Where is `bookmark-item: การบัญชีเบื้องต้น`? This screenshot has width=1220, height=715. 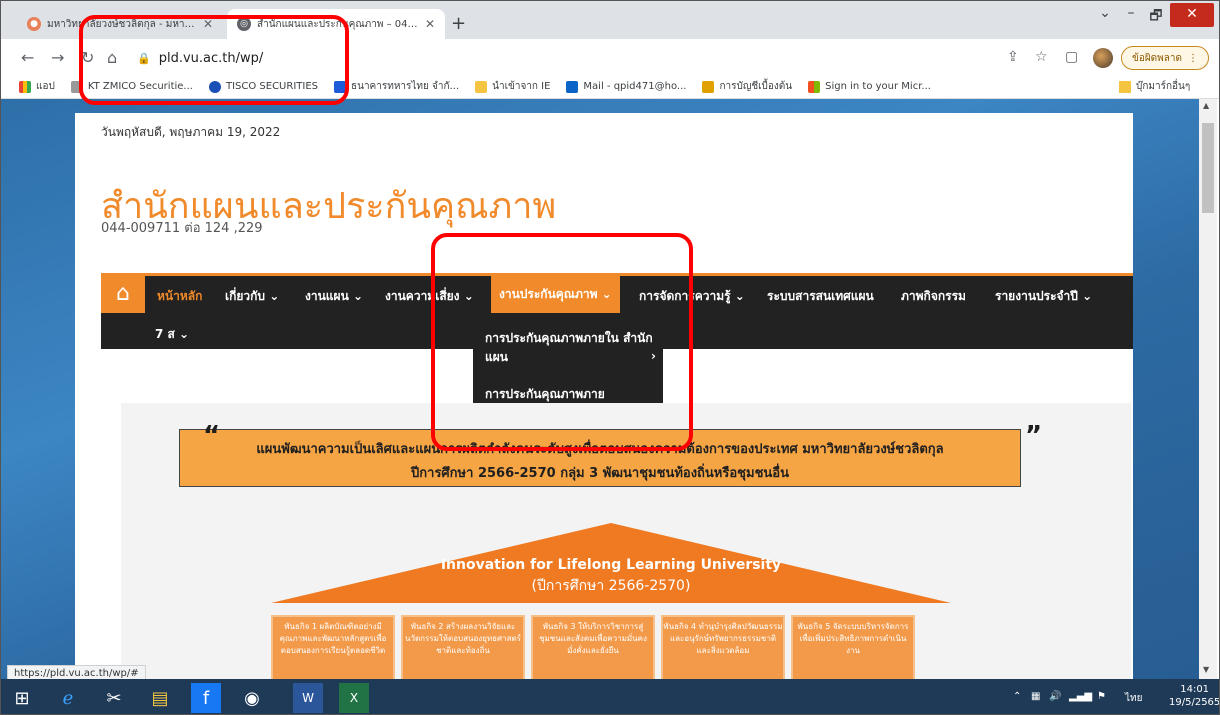 bookmark-item: การบัญชีเบื้องต้น is located at coordinates (747, 86).